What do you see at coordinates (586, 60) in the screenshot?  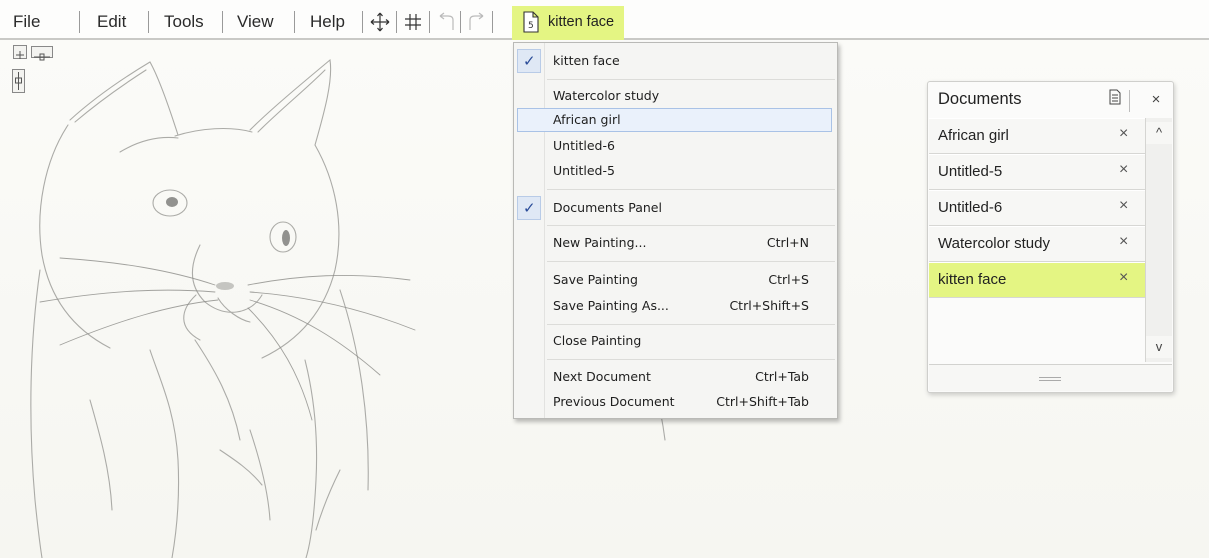 I see `menu-item-label: kitten face` at bounding box center [586, 60].